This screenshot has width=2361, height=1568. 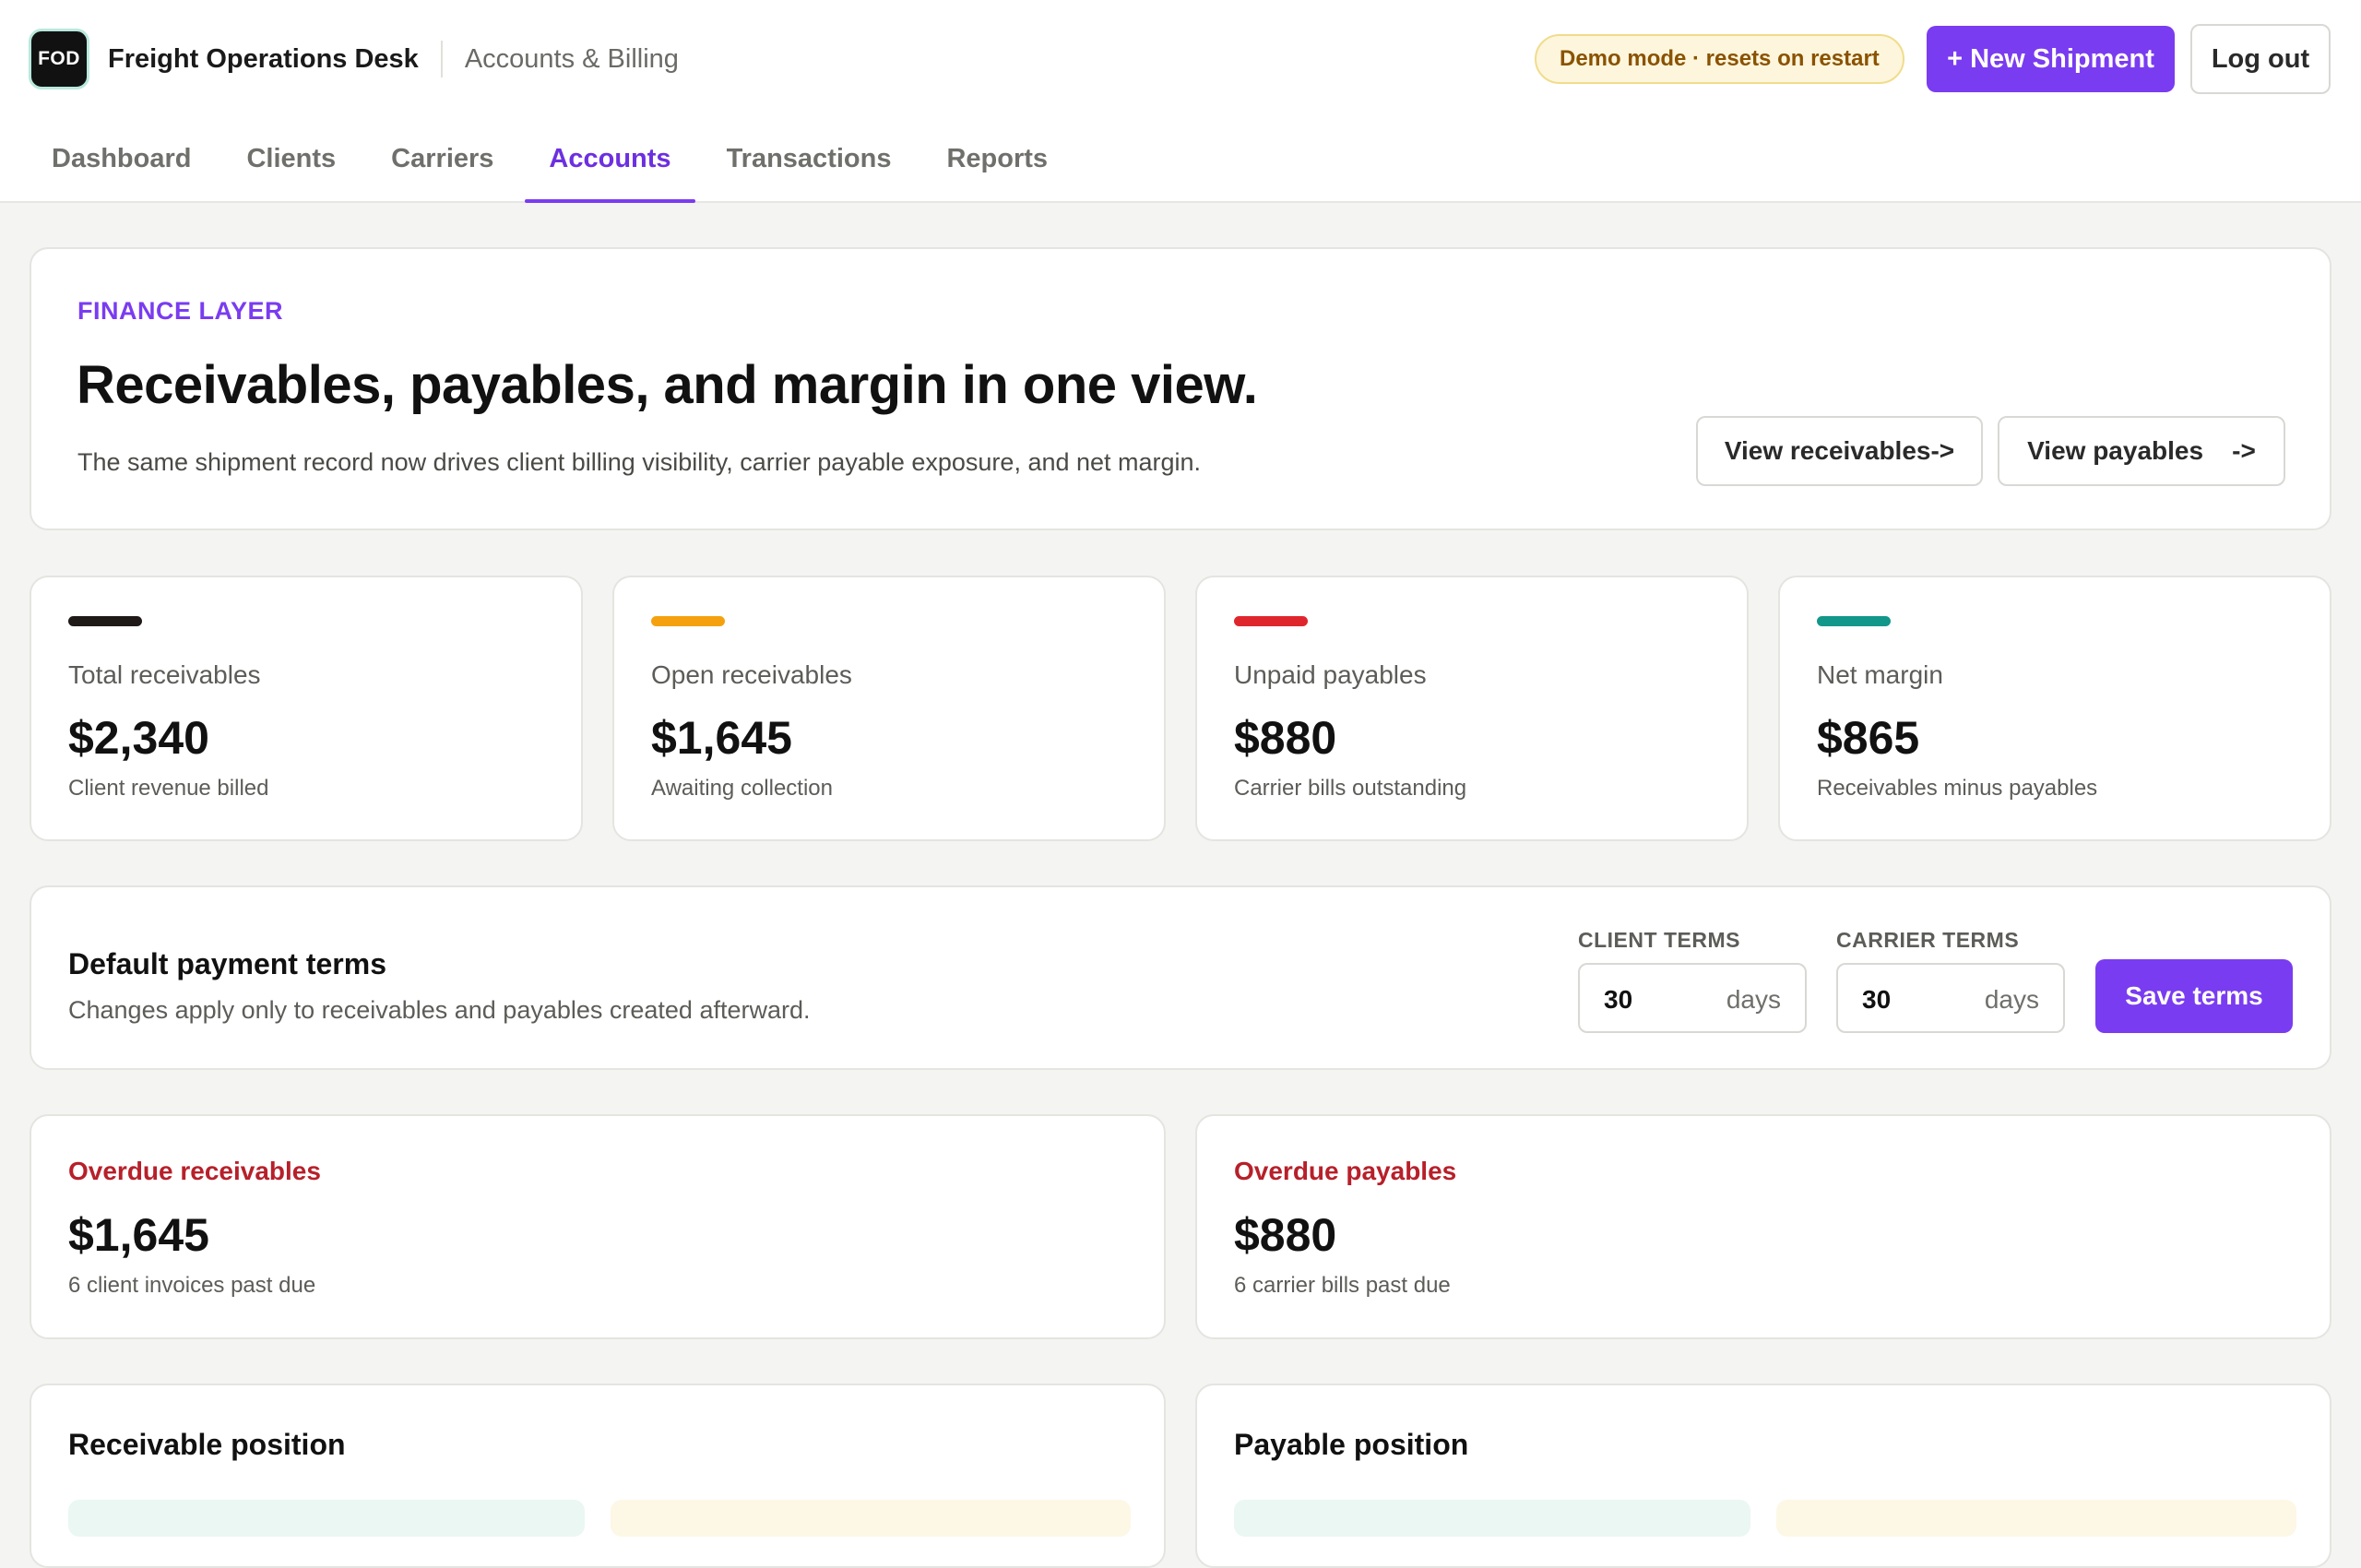 What do you see at coordinates (1950, 998) in the screenshot?
I see `carrier-terms-field: 30 days` at bounding box center [1950, 998].